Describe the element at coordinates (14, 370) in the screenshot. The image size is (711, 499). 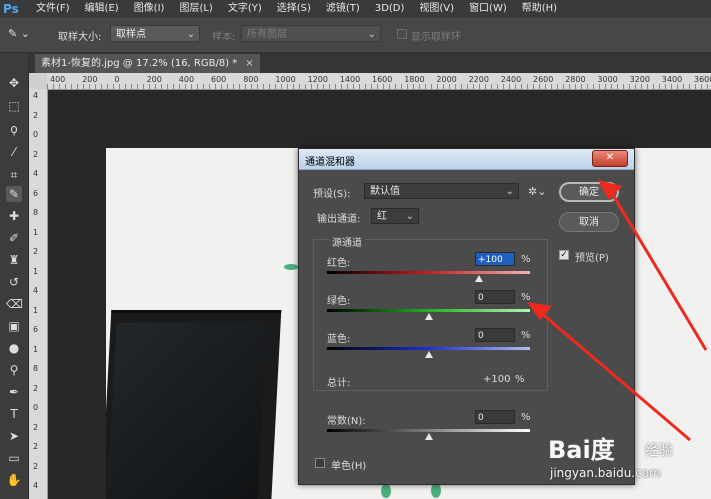
I see `dodge-tool-icon: ⚲` at that location.